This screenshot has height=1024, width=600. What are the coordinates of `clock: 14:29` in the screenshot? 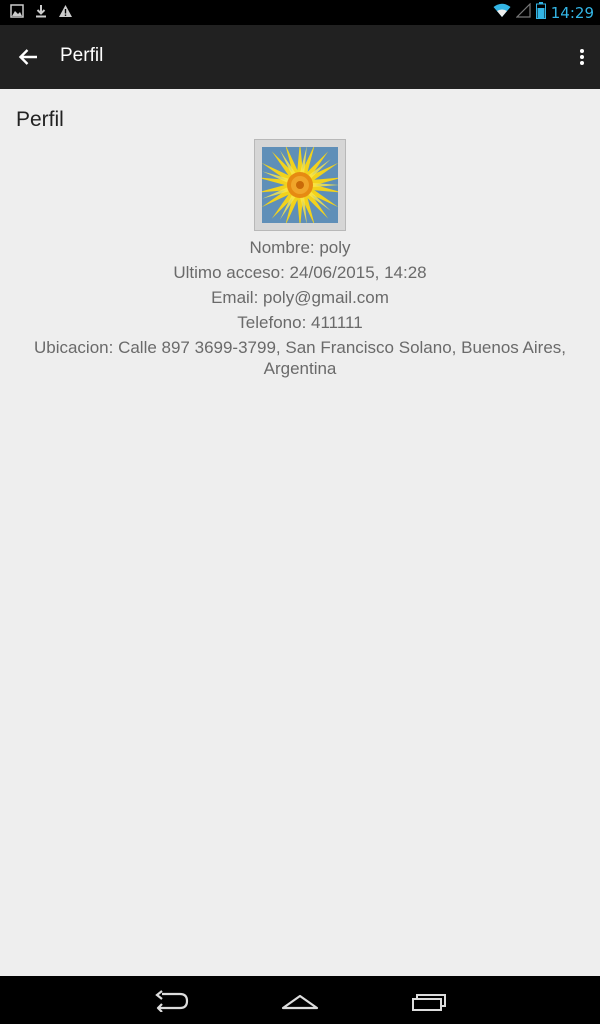 It's located at (572, 12).